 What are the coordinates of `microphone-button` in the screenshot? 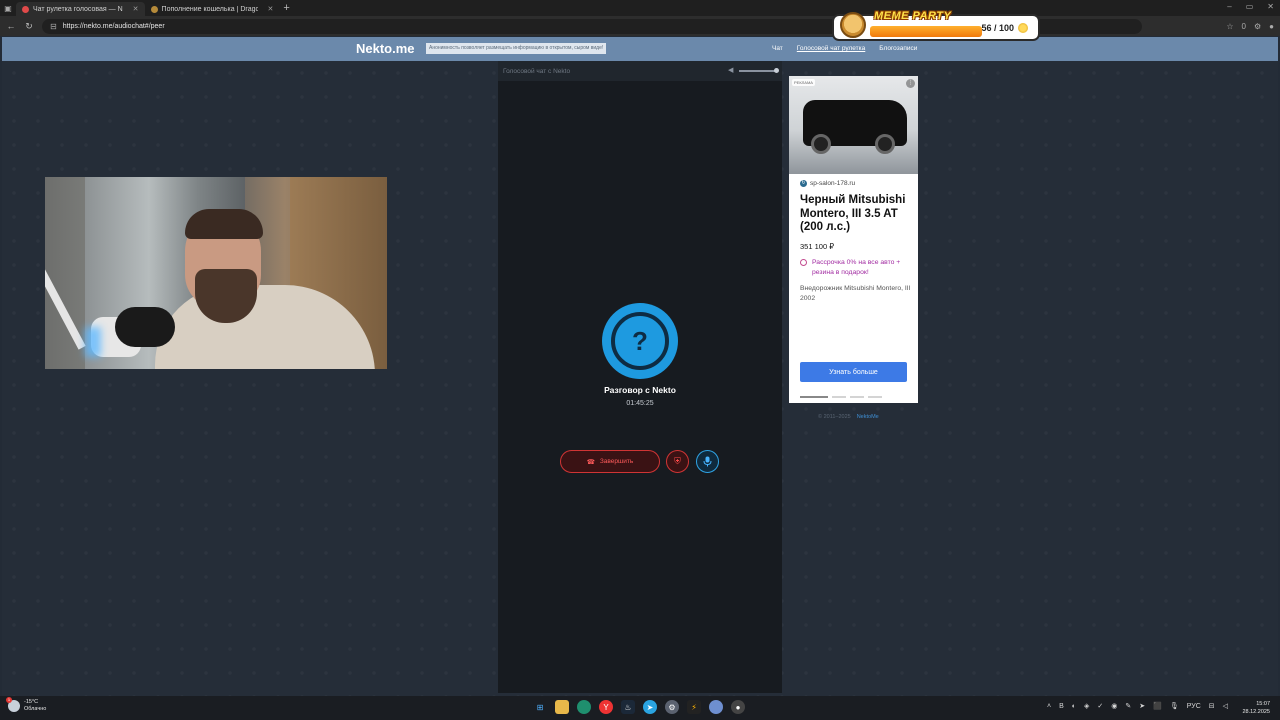 It's located at (707, 461).